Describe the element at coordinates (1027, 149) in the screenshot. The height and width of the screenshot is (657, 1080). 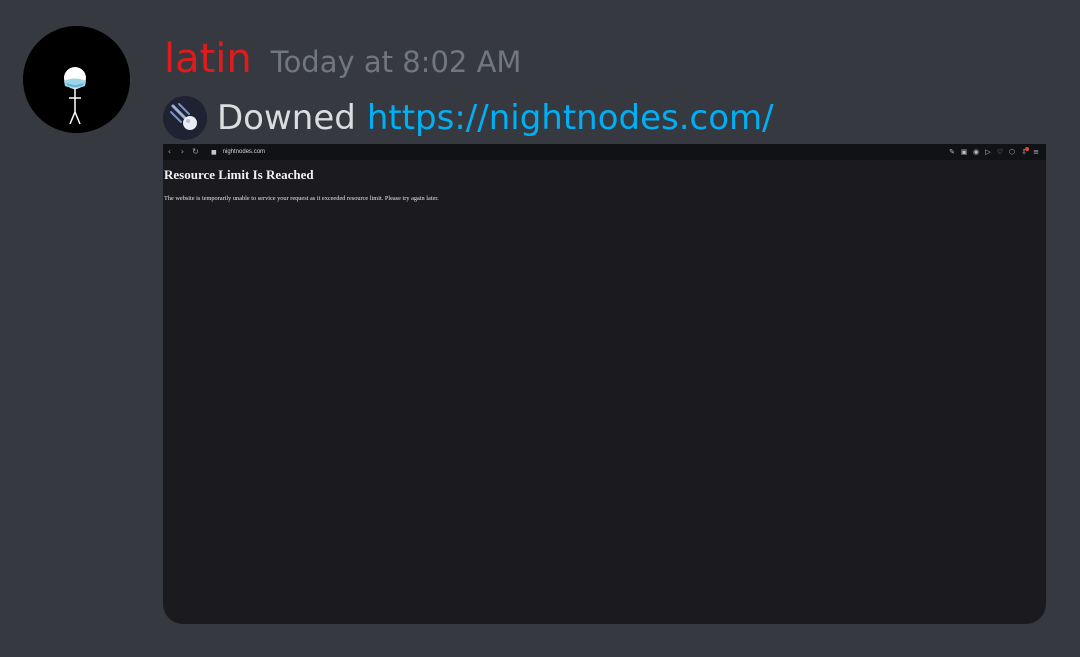
I see `notification-dot` at that location.